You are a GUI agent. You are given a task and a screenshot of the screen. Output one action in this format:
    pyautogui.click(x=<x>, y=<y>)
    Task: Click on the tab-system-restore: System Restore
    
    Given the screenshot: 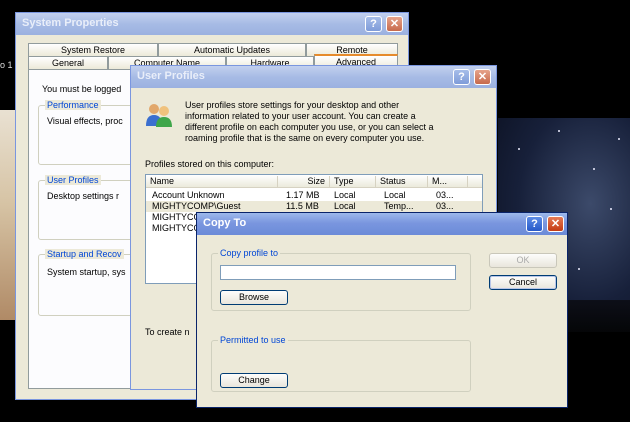 What is the action you would take?
    pyautogui.click(x=93, y=49)
    